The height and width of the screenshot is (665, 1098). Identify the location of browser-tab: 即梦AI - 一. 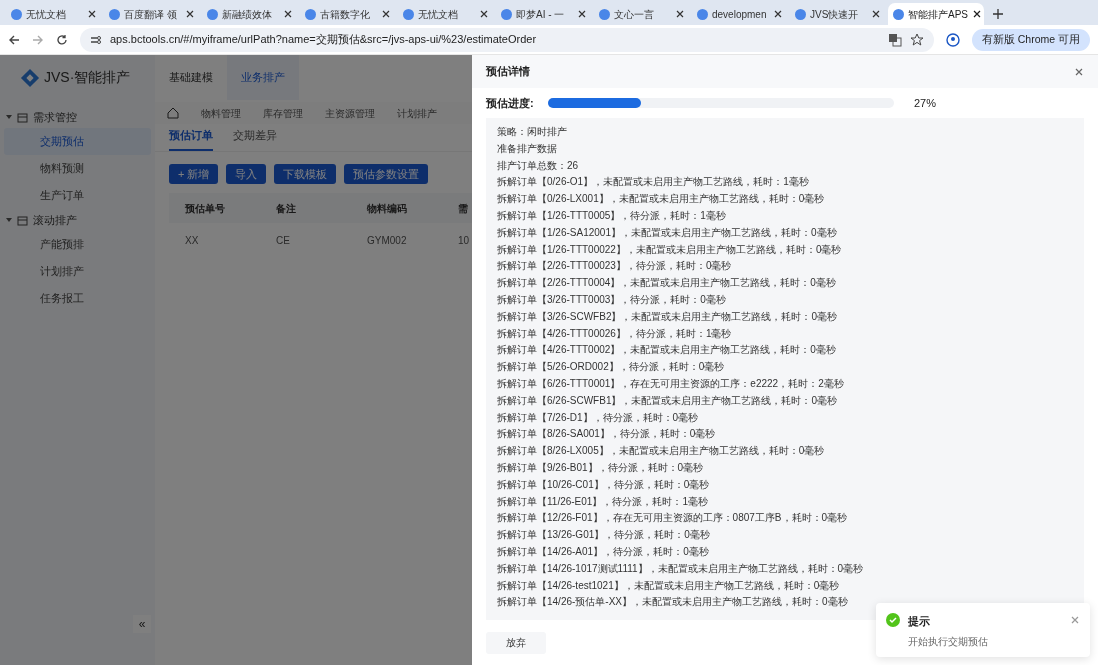
(544, 14).